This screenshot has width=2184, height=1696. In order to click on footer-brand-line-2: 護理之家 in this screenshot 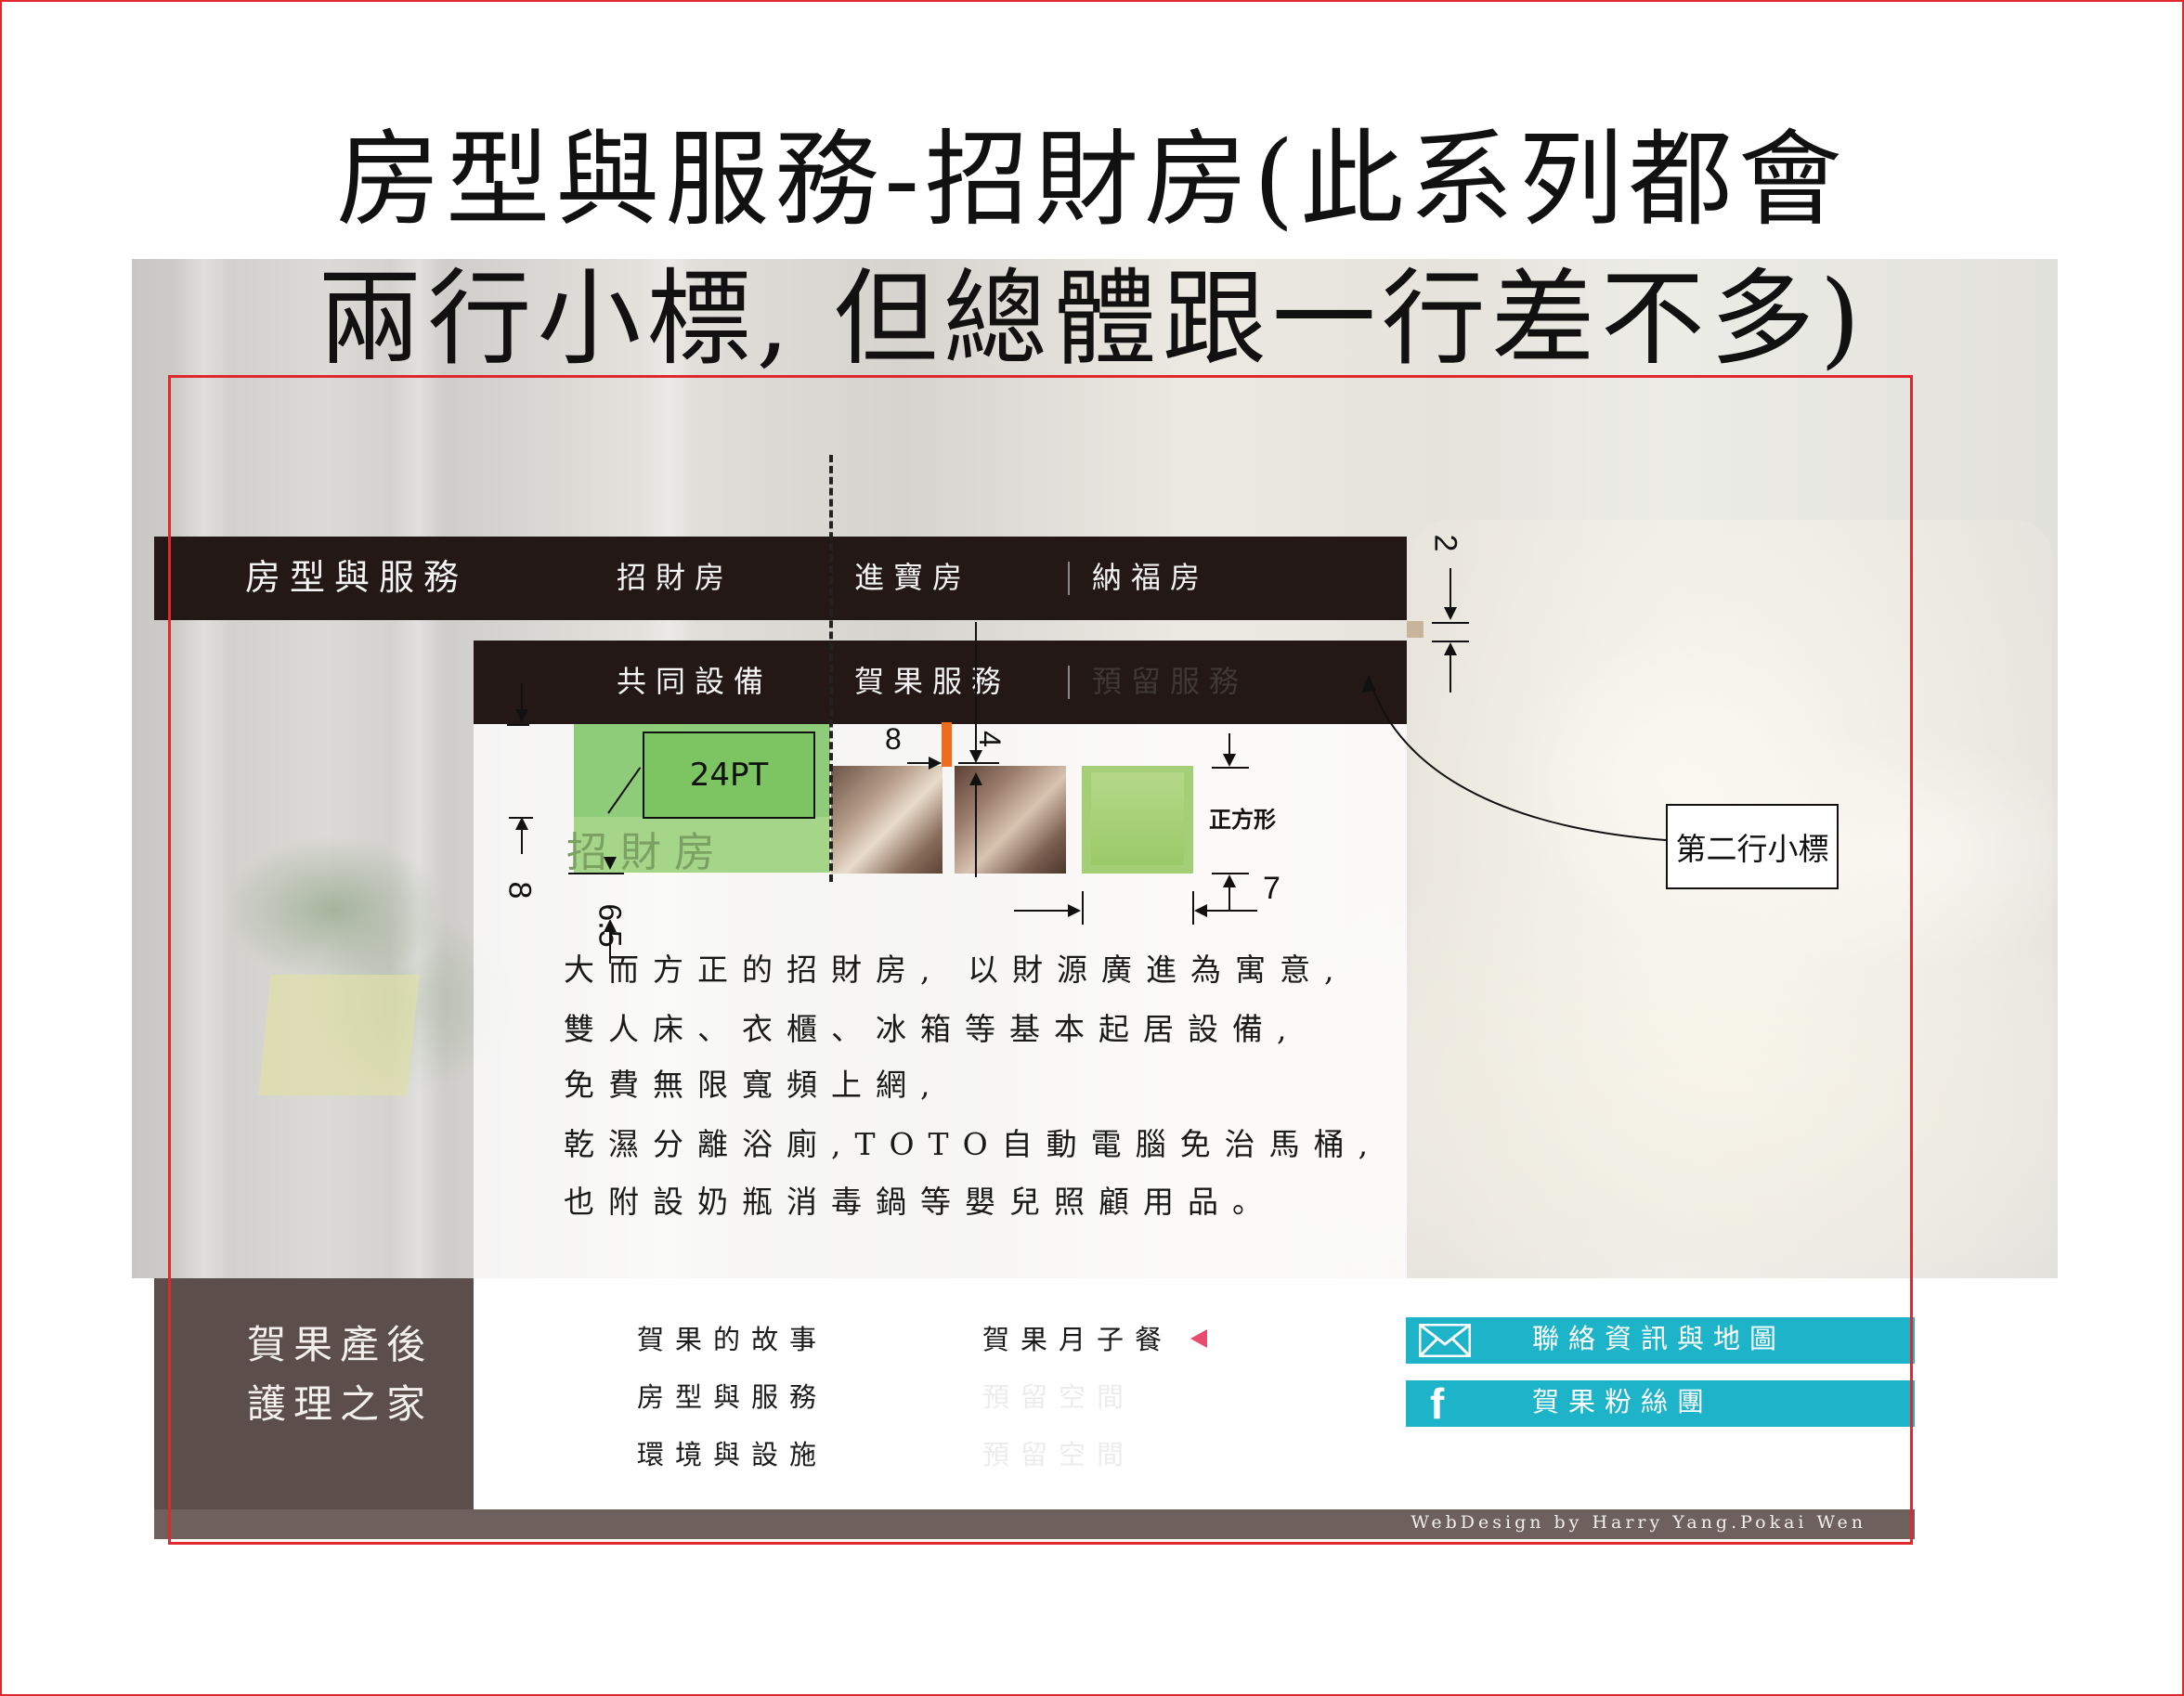, I will do `click(340, 1404)`.